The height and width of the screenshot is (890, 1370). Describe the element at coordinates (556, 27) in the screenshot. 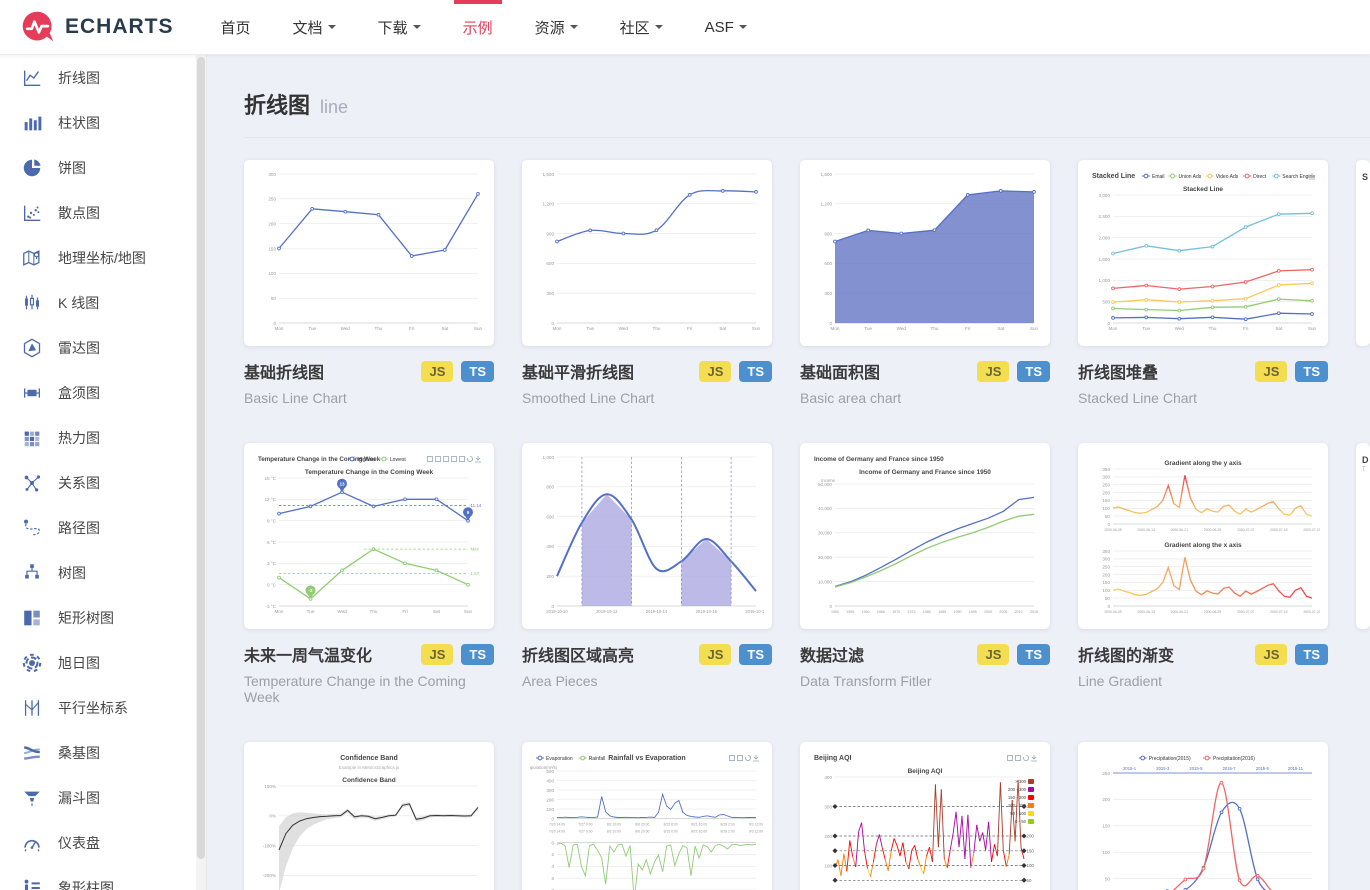

I see `nav-item-resources: 资源` at that location.